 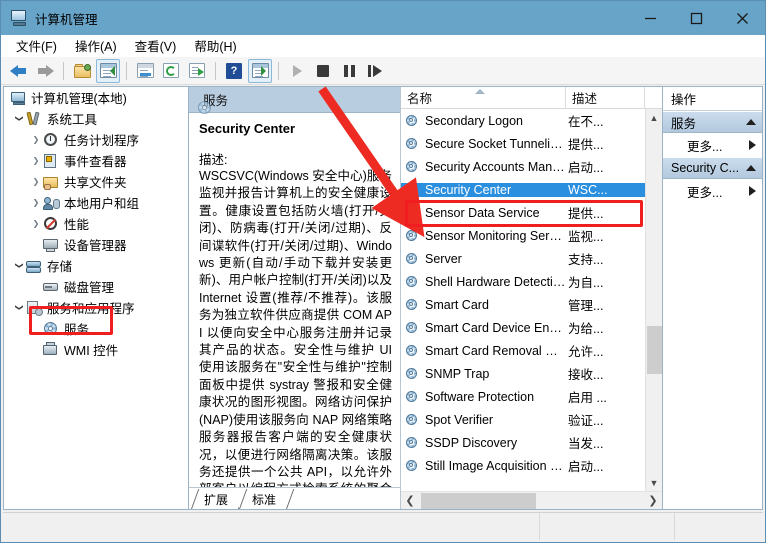 I want to click on list-horizontal-scrollbar: ❮ ❯, so click(x=531, y=500).